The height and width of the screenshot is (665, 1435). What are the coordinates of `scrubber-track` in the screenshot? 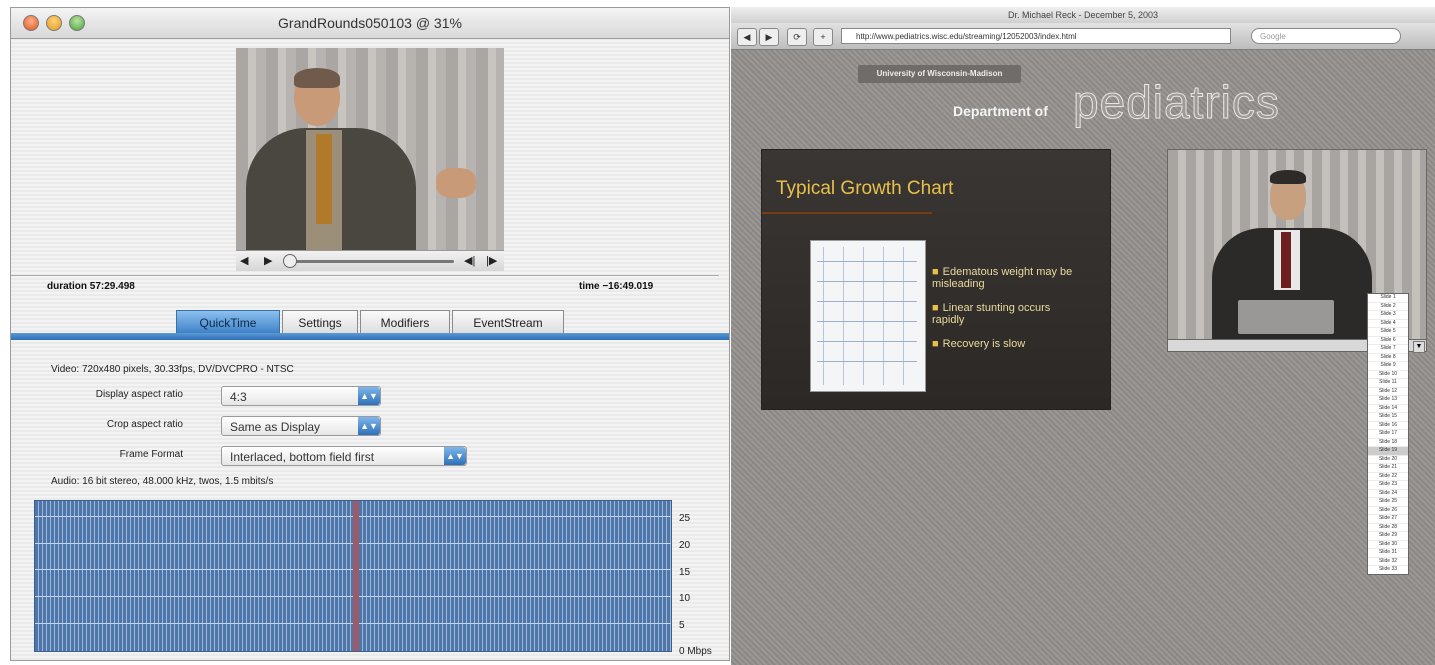 It's located at (369, 261).